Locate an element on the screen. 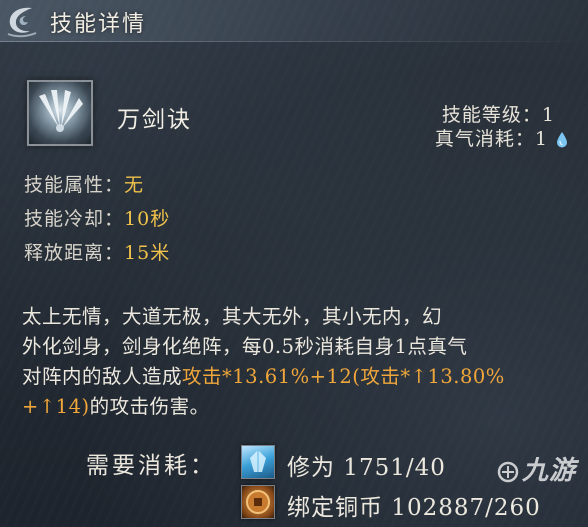  cost-label: 需要消耗： is located at coordinates (151, 466).